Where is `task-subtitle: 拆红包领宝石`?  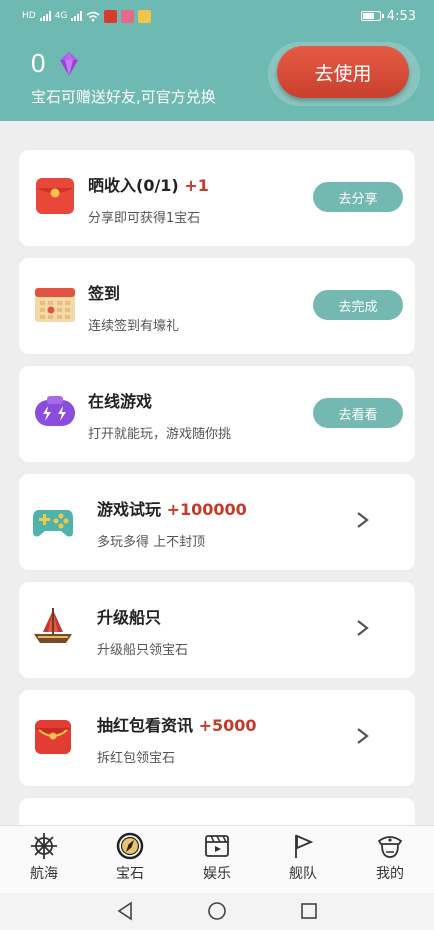
task-subtitle: 拆红包领宝石 is located at coordinates (136, 758).